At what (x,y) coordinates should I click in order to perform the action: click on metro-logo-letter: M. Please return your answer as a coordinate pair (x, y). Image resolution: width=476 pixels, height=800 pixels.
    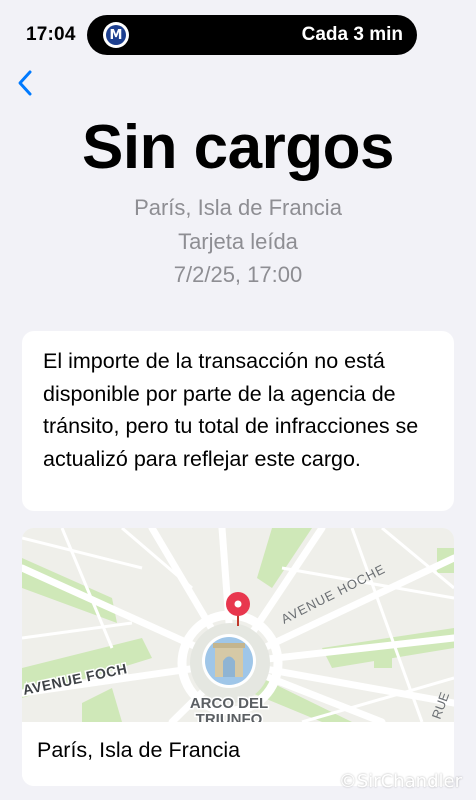
    Looking at the image, I should click on (116, 35).